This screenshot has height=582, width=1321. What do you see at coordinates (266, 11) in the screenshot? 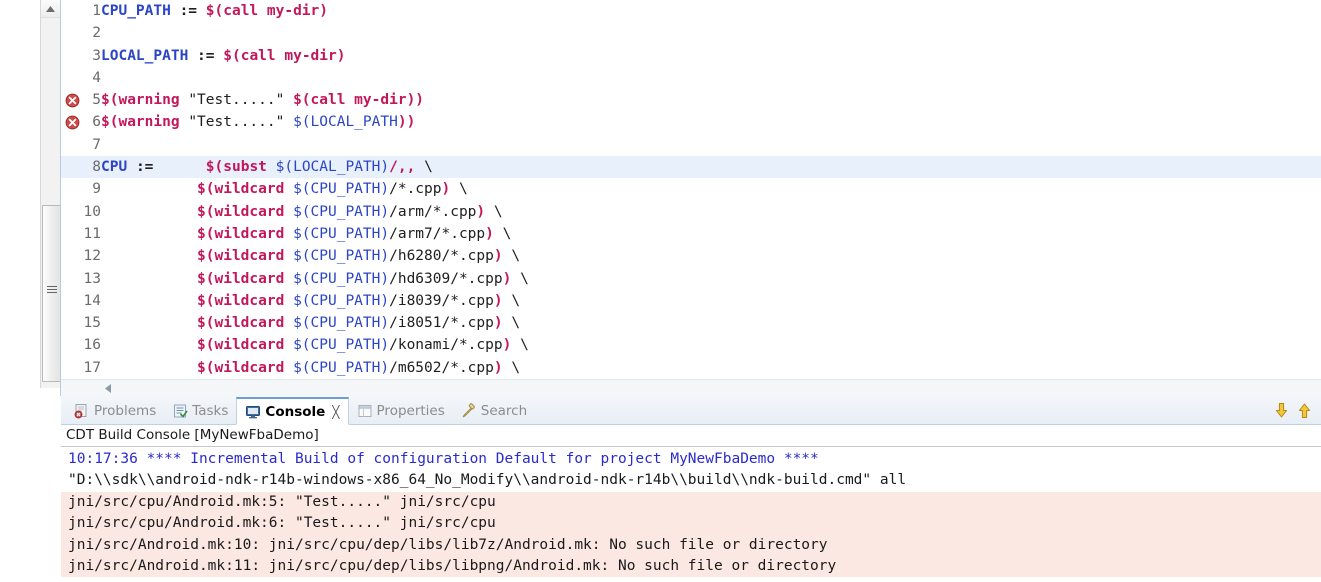
I see `code-token: $(call my-dir)` at bounding box center [266, 11].